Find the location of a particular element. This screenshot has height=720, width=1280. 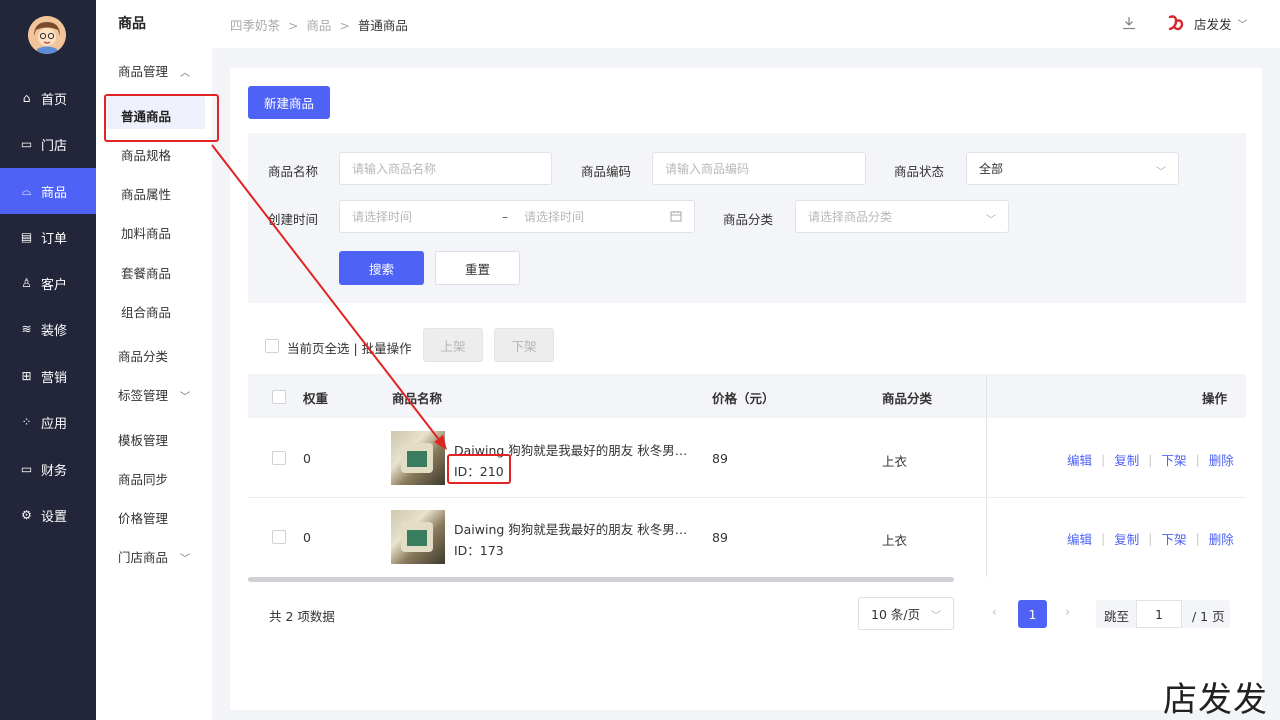

select-value: 10 条/页 is located at coordinates (896, 614).